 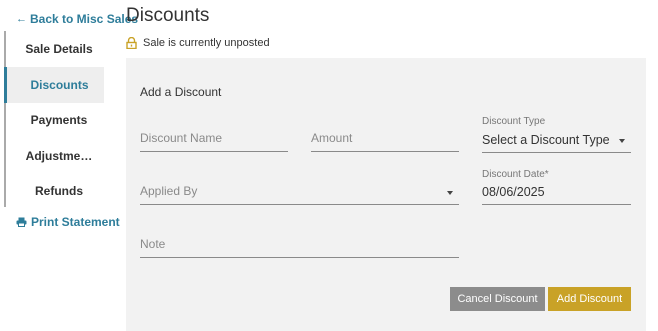 I want to click on back-to-misc-sales-link: ← Back to Misc Sales, so click(x=77, y=19).